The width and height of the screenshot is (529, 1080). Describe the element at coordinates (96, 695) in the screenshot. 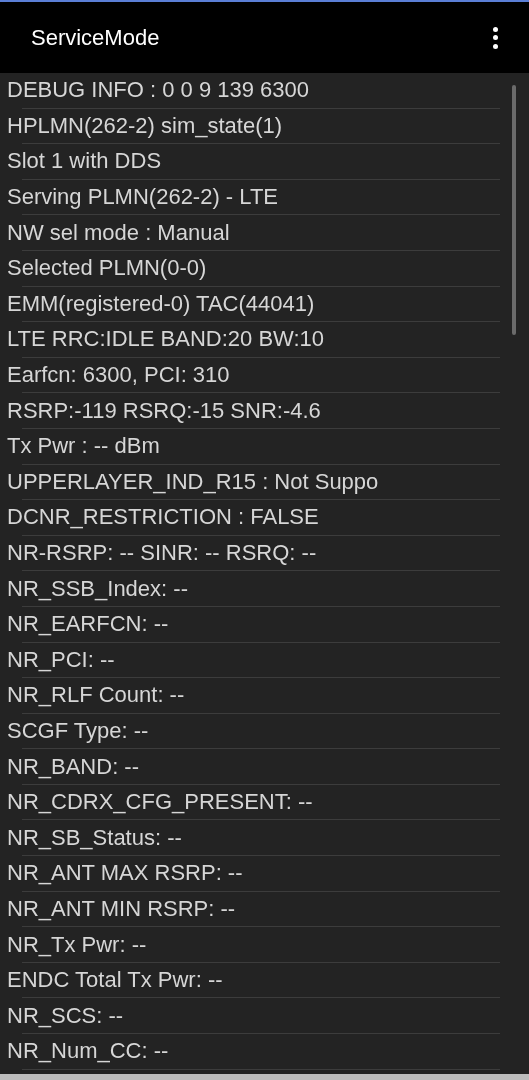

I see `info-line: NR_RLF Count: --` at that location.